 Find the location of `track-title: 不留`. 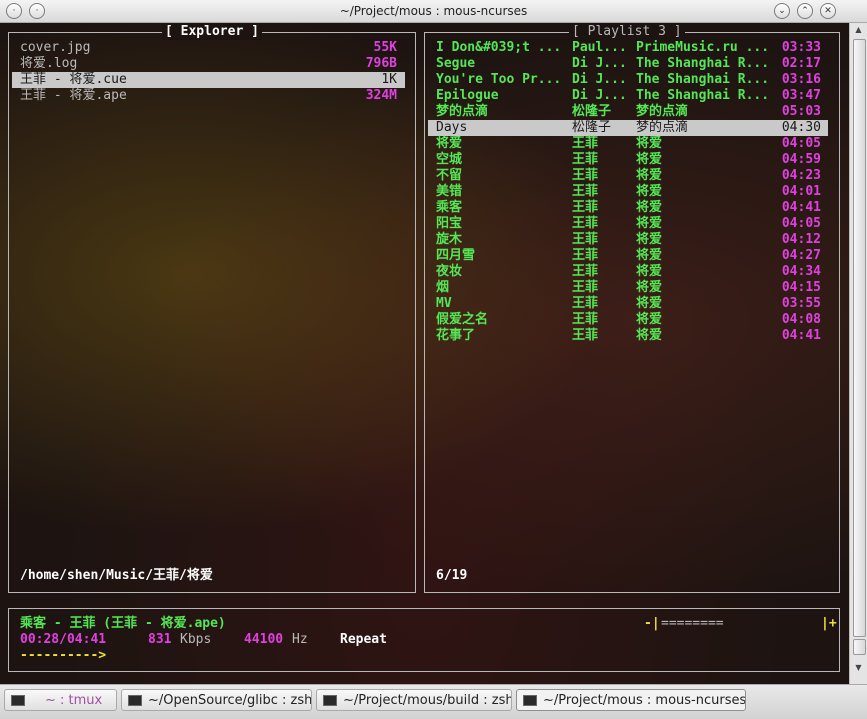

track-title: 不留 is located at coordinates (449, 175).